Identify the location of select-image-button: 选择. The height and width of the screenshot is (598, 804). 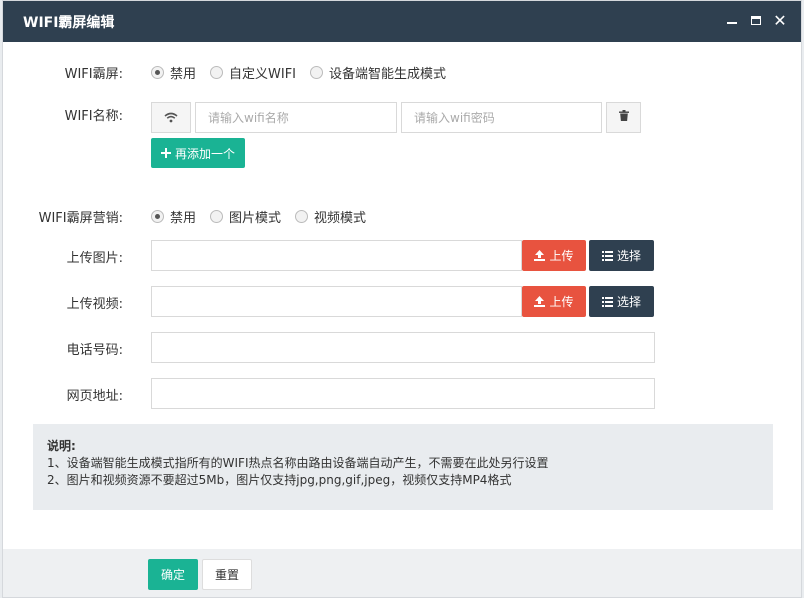
(621, 255).